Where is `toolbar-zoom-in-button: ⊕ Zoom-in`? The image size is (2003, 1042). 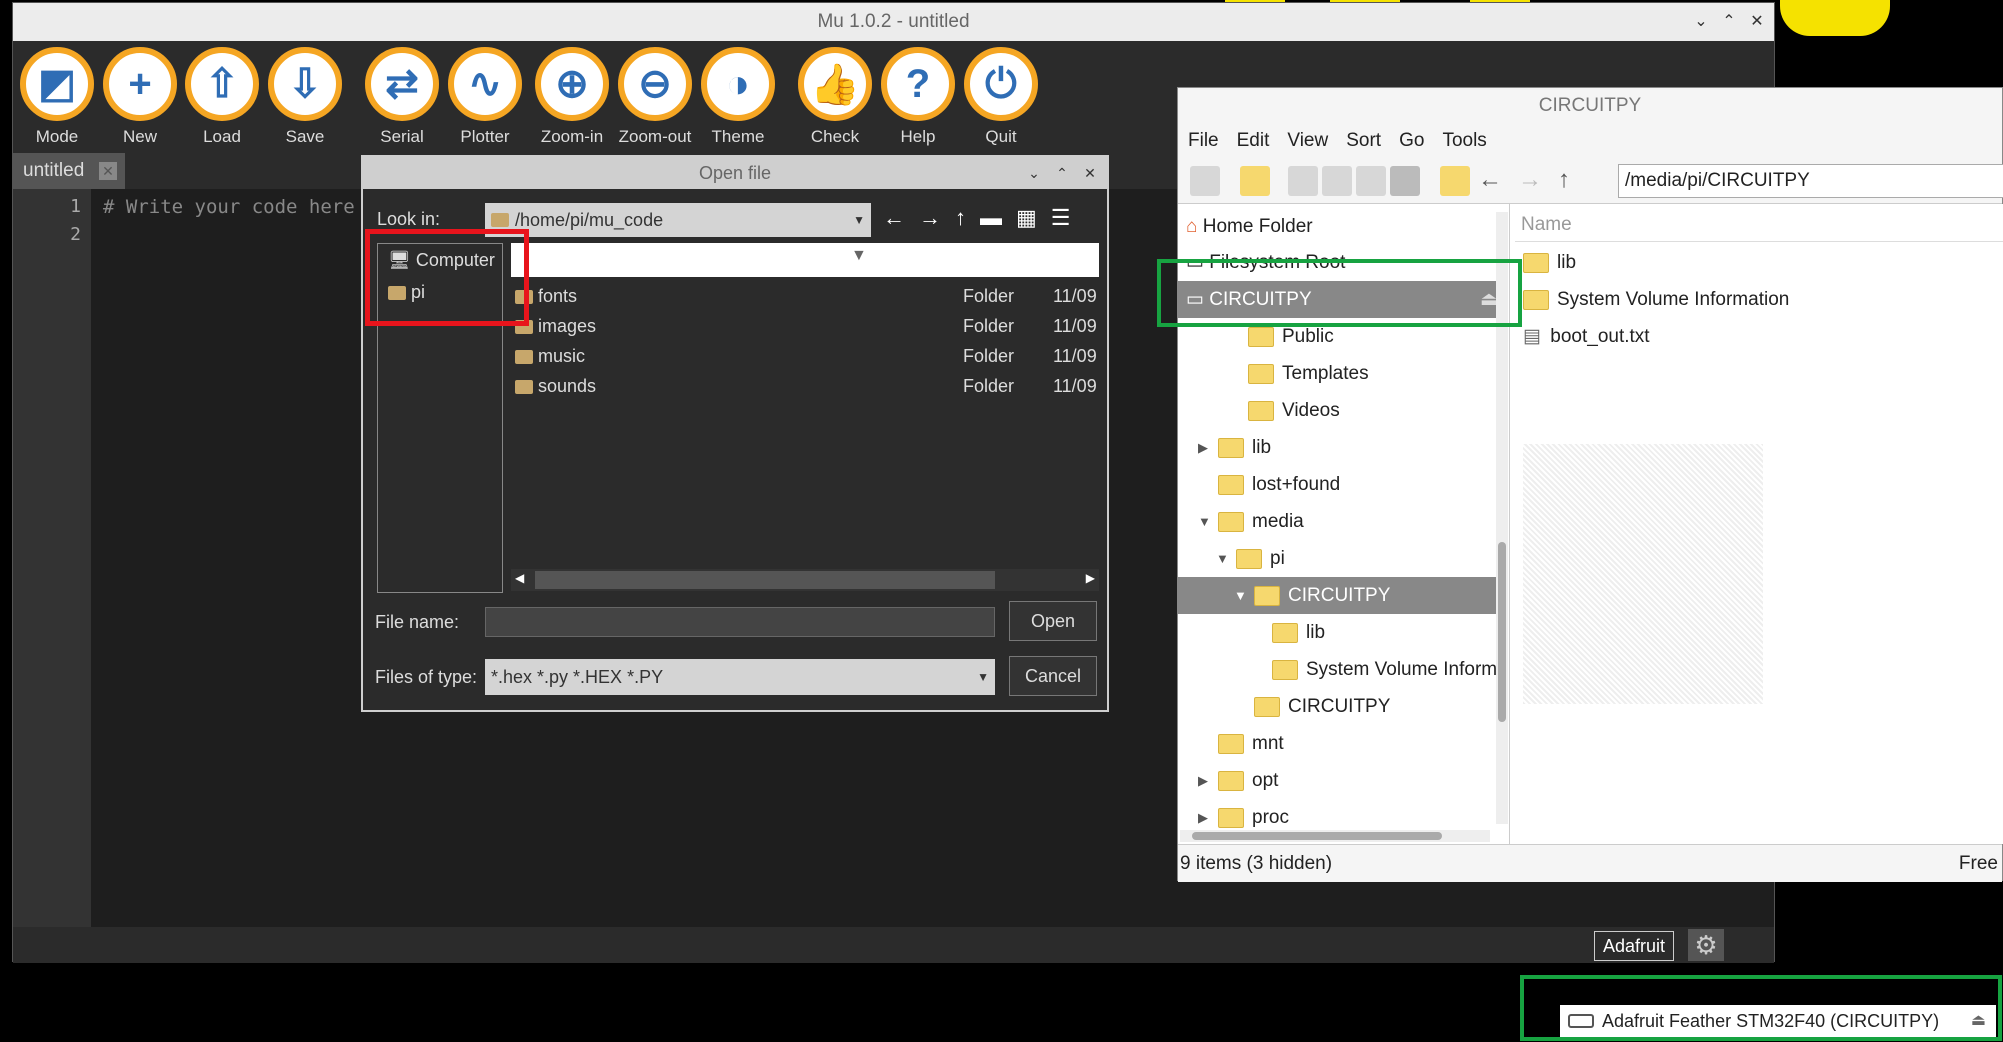 toolbar-zoom-in-button: ⊕ Zoom-in is located at coordinates (572, 97).